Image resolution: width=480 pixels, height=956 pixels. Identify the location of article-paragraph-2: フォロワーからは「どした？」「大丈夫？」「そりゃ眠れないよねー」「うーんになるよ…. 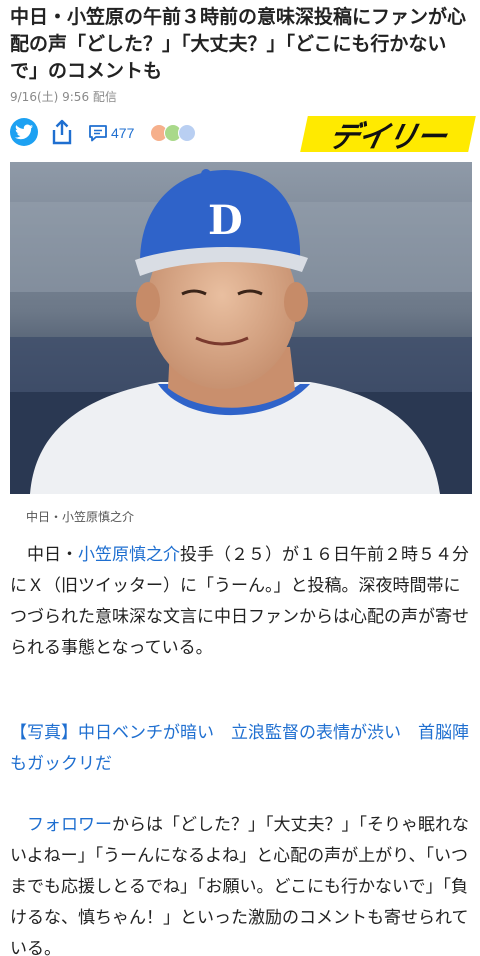
(240, 883).